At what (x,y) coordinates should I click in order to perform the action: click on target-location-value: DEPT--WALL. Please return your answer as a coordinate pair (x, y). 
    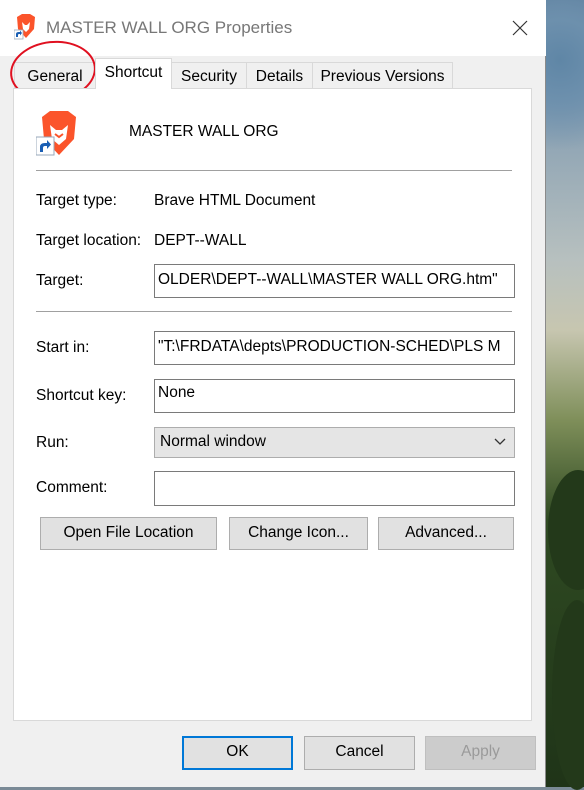
    Looking at the image, I should click on (200, 240).